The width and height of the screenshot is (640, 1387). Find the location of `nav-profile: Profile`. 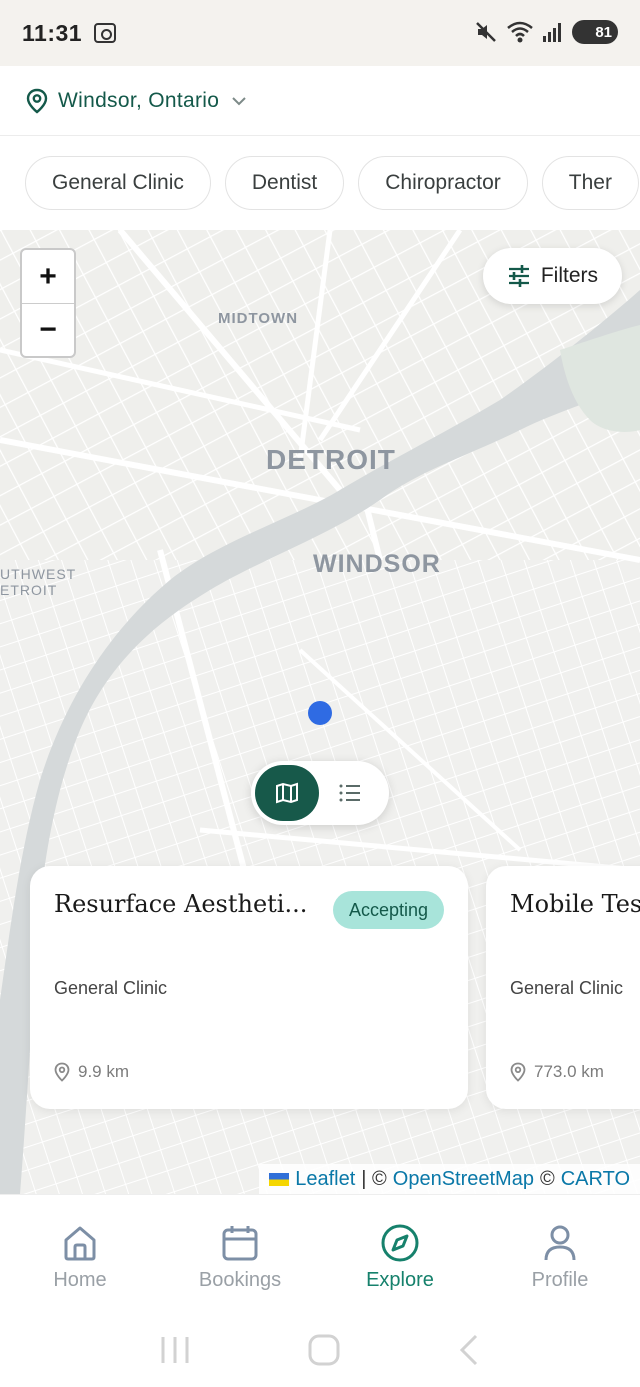

nav-profile: Profile is located at coordinates (560, 1253).